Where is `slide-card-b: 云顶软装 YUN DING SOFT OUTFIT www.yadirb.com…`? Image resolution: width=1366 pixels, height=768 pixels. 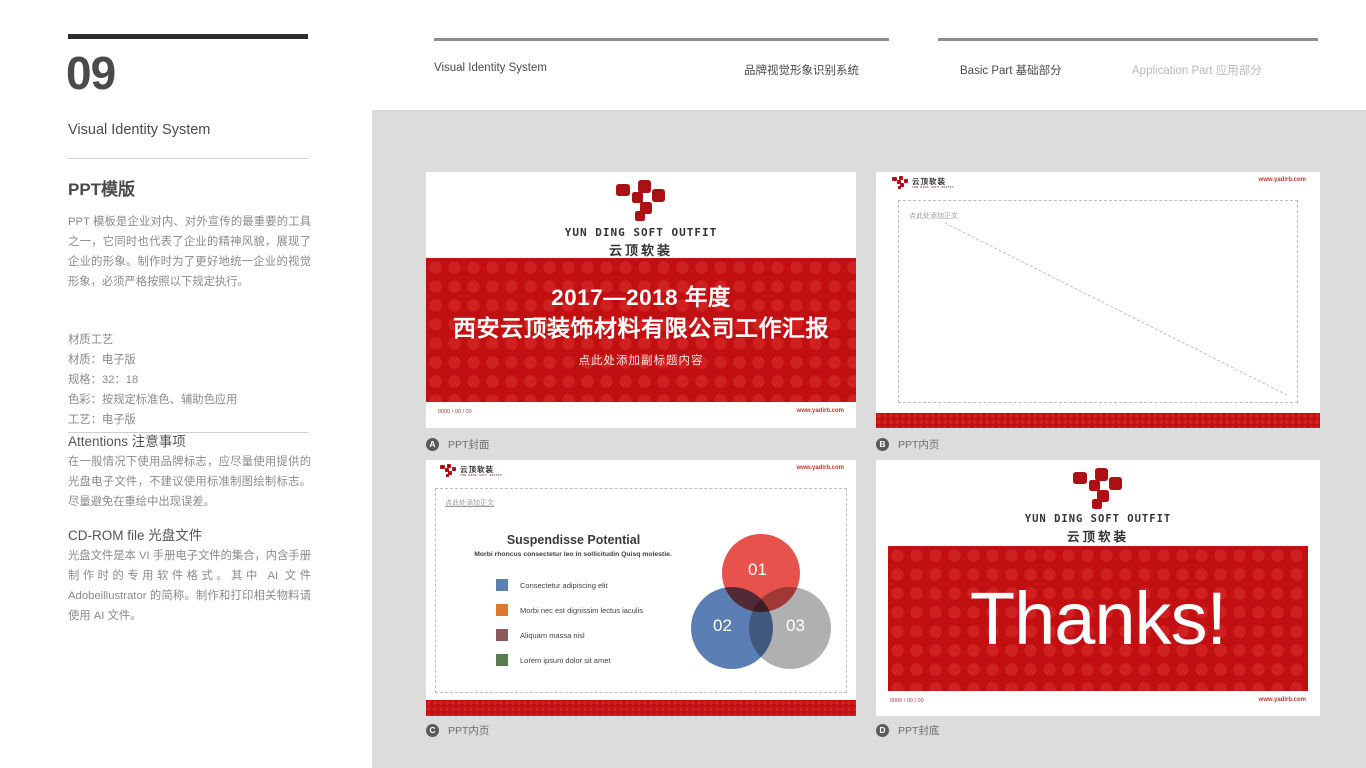
slide-card-b: 云顶软装 YUN DING SOFT OUTFIT www.yadirb.com… is located at coordinates (1098, 300).